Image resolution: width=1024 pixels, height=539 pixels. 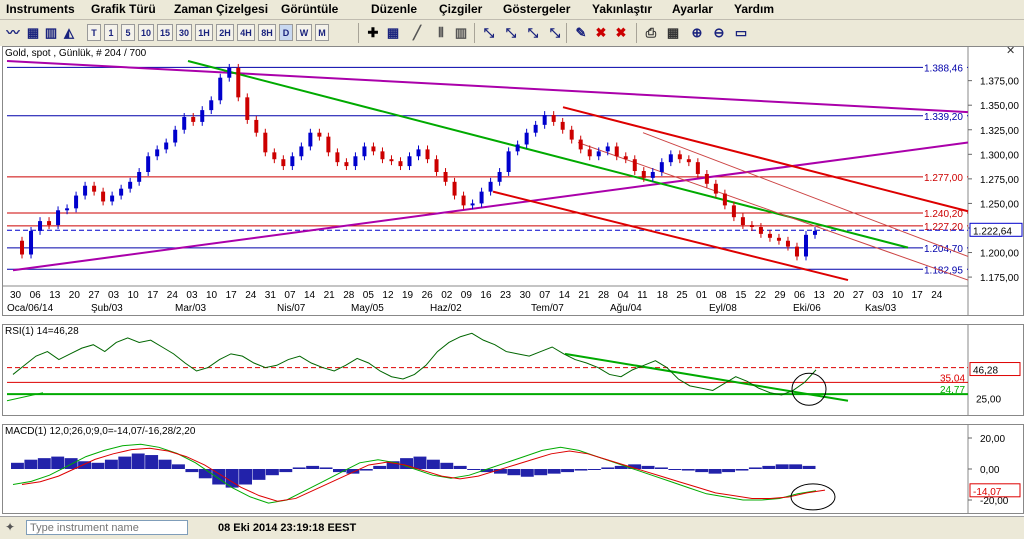 What do you see at coordinates (952, 390) in the screenshot?
I see `rsi-label-24: 24,77` at bounding box center [952, 390].